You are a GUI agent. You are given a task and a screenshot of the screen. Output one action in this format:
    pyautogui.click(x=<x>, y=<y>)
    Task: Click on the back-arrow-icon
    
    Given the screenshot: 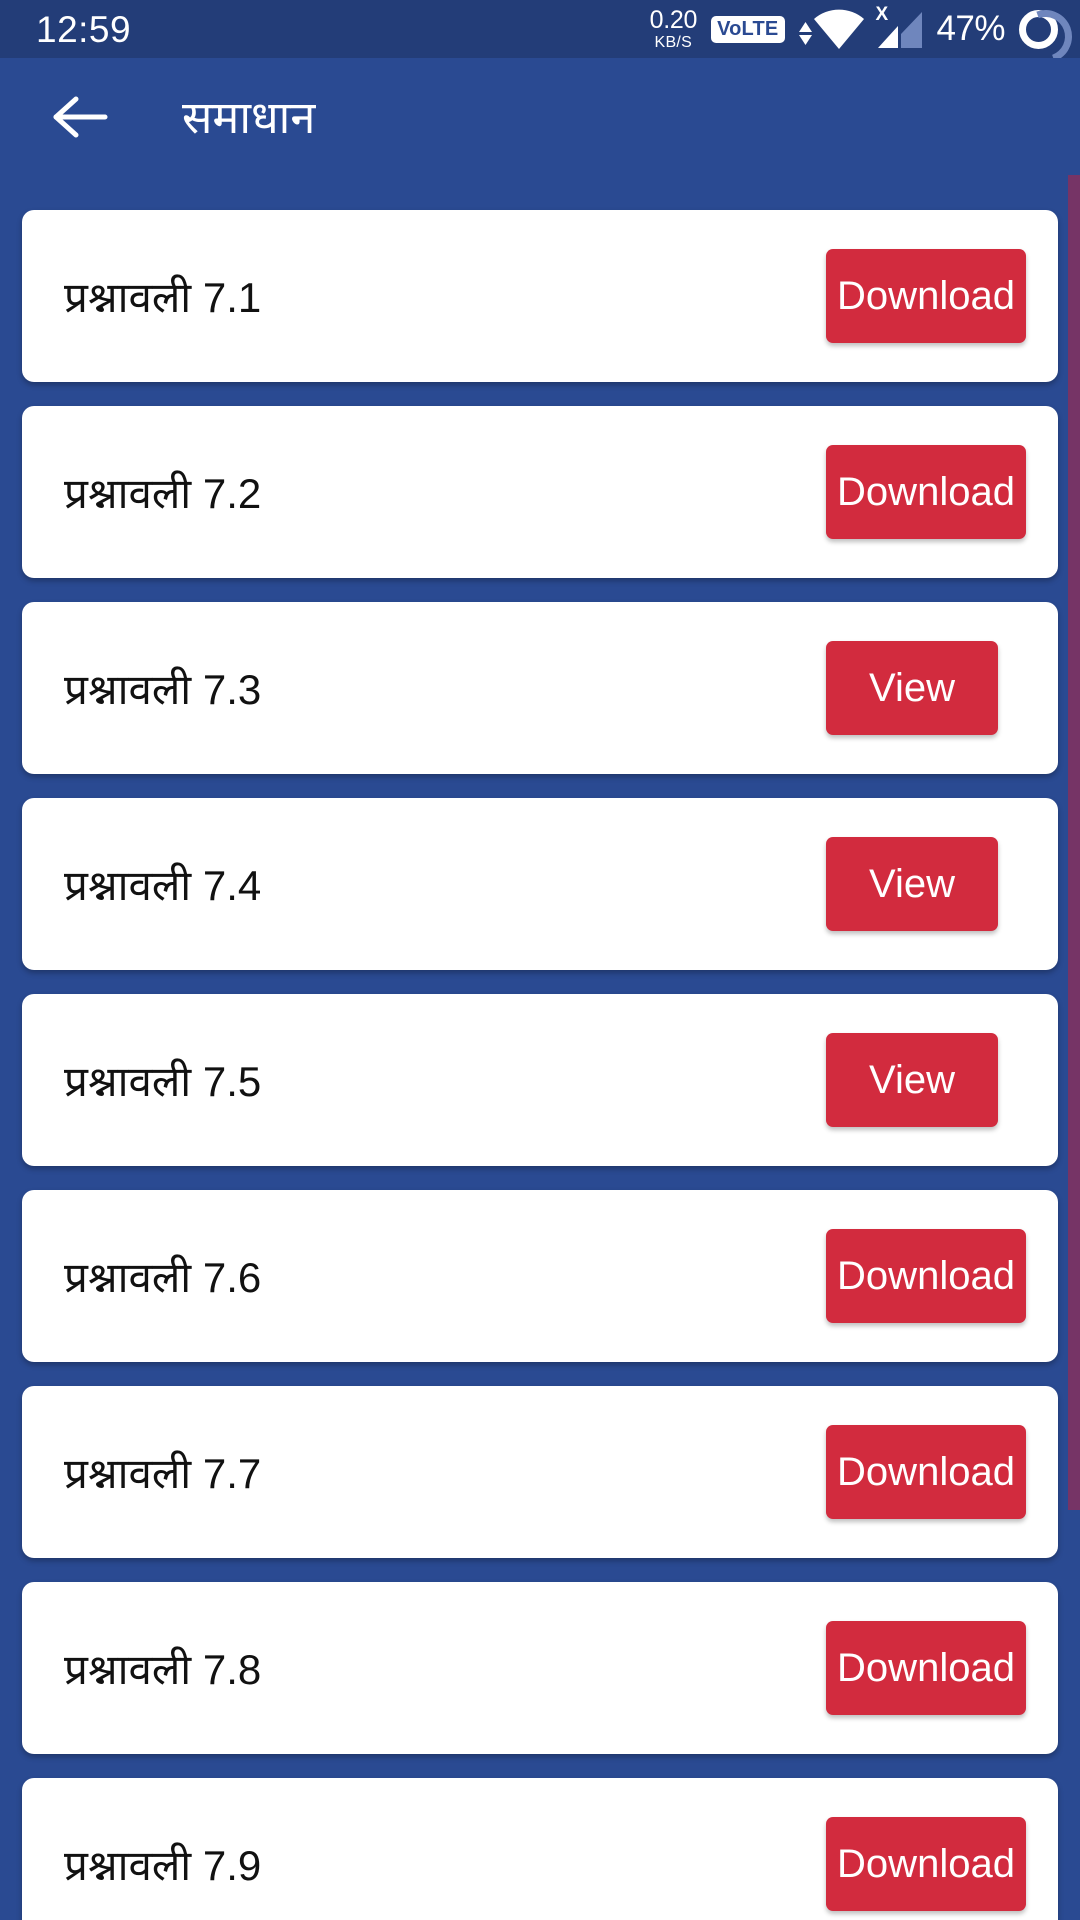 What is the action you would take?
    pyautogui.click(x=80, y=116)
    